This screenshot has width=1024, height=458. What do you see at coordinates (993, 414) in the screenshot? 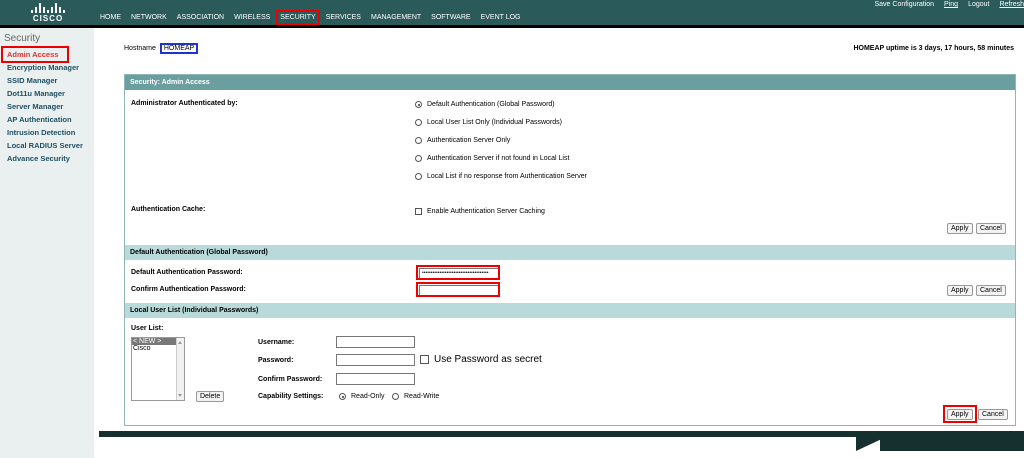
I see `local-users-cancel-button: Cancel` at bounding box center [993, 414].